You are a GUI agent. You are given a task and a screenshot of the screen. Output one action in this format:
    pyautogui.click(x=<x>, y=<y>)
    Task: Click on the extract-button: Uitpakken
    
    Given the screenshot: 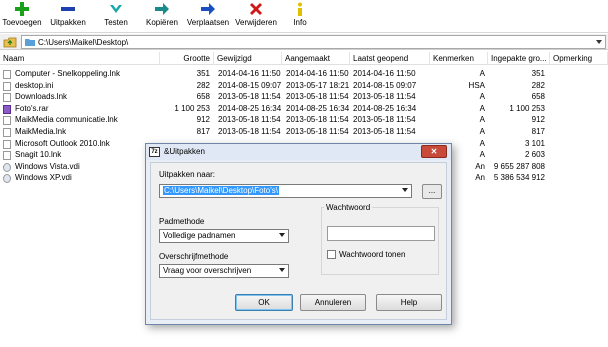 What is the action you would take?
    pyautogui.click(x=68, y=14)
    